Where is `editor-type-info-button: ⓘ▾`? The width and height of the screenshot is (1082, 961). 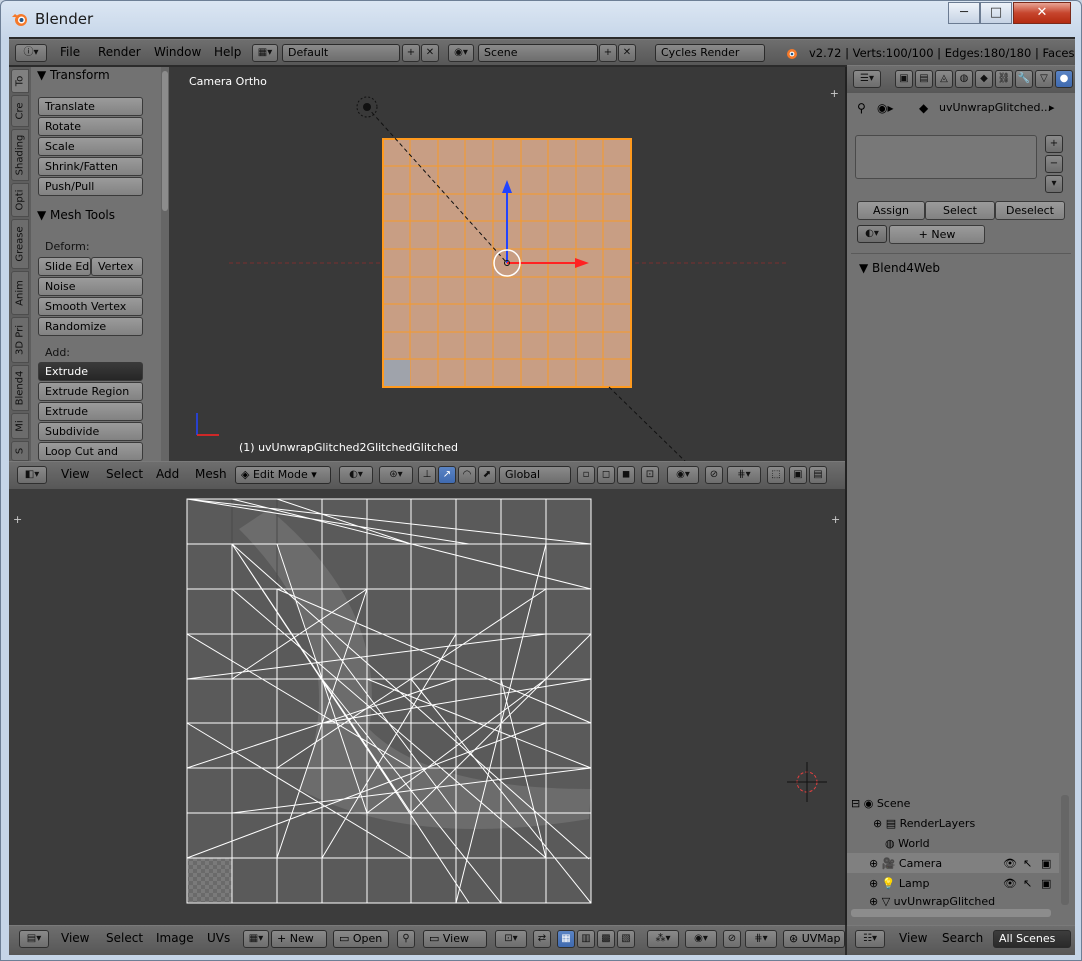
editor-type-info-button: ⓘ▾ is located at coordinates (31, 53).